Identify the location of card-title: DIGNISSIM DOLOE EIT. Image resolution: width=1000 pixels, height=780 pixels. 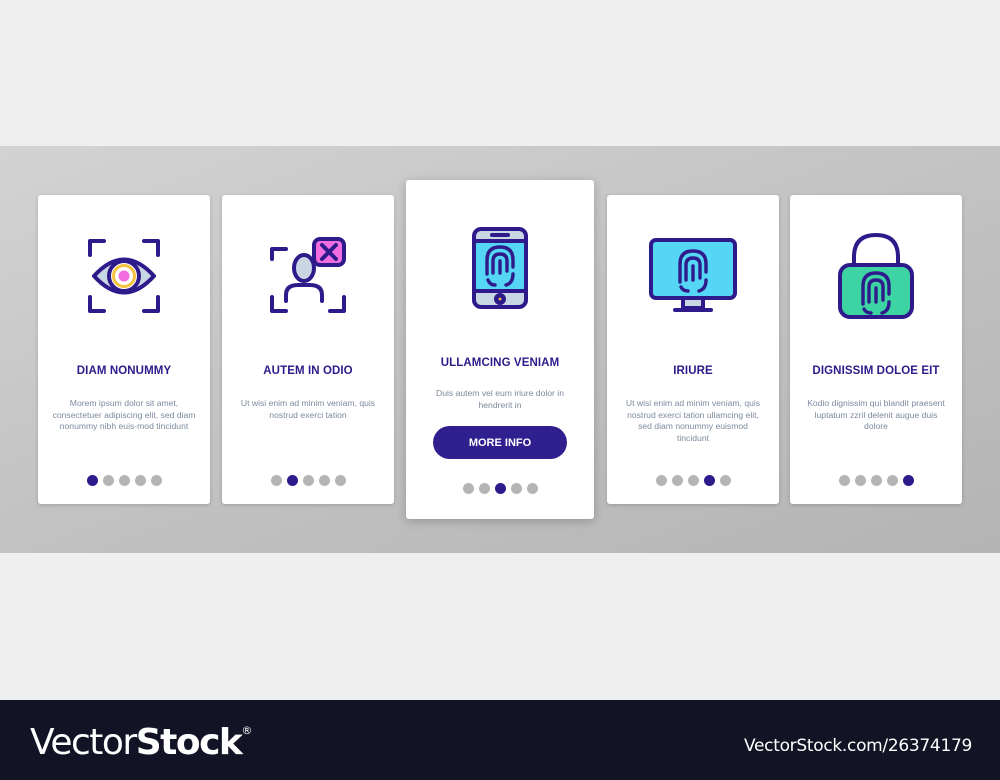
(876, 371).